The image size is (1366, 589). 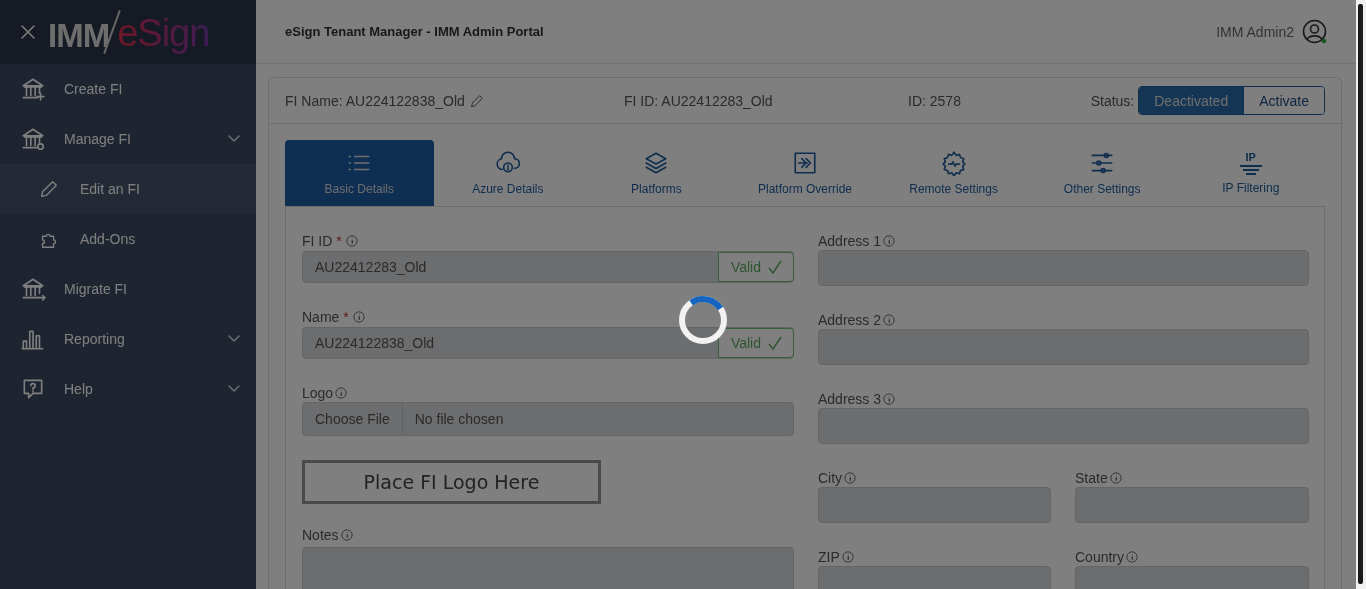 I want to click on field-label: Name, so click(x=321, y=317).